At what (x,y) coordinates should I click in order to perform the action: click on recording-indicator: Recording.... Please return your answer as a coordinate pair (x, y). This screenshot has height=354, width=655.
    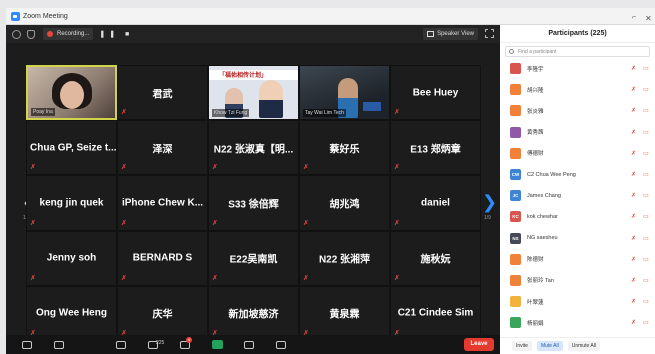
    Looking at the image, I should click on (68, 34).